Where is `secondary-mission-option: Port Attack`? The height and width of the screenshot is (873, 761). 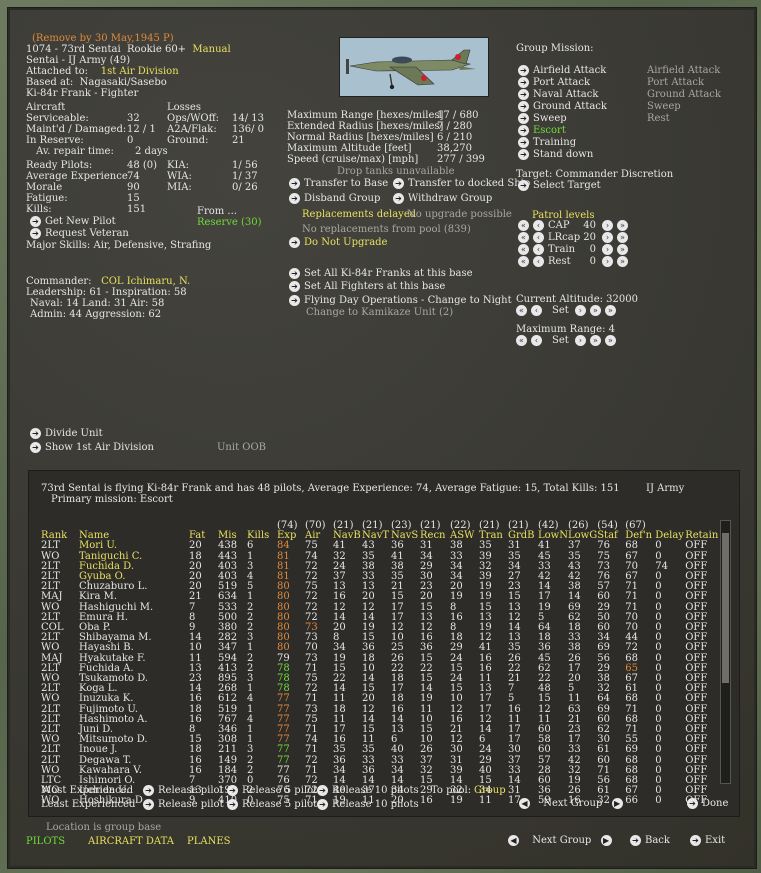 secondary-mission-option: Port Attack is located at coordinates (675, 82).